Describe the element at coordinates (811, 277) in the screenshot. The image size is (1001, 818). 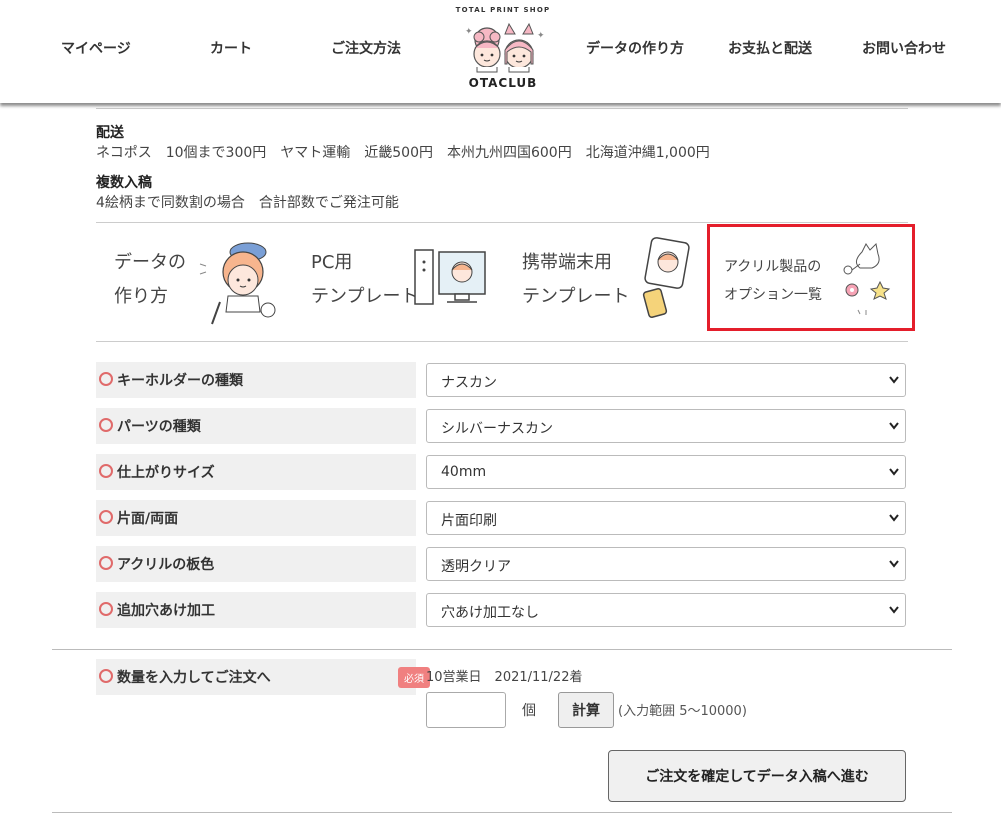
I see `highlight-frame` at that location.